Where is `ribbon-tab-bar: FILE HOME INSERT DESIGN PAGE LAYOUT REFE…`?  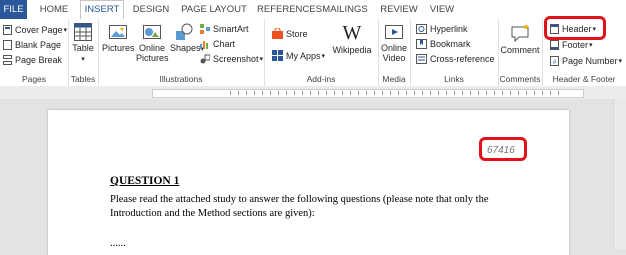 ribbon-tab-bar: FILE HOME INSERT DESIGN PAGE LAYOUT REFE… is located at coordinates (313, 10).